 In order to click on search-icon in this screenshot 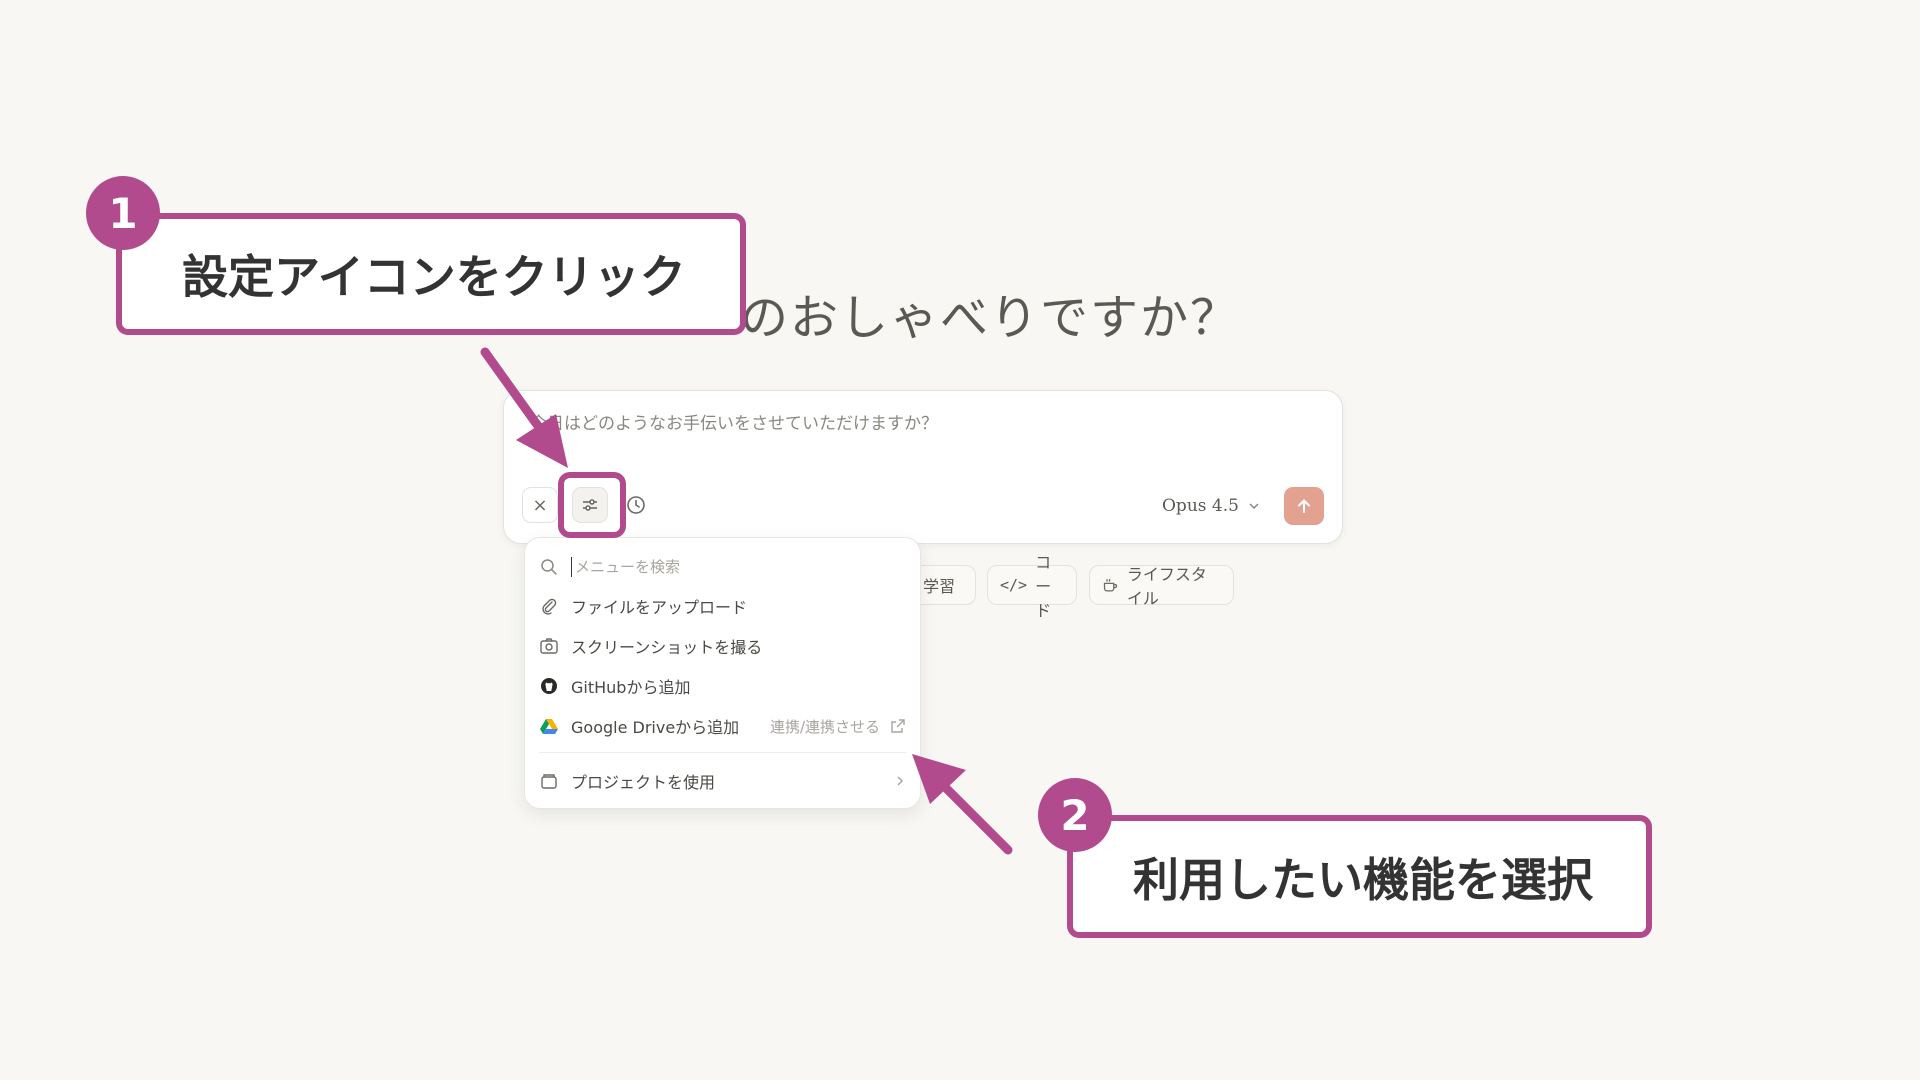, I will do `click(549, 567)`.